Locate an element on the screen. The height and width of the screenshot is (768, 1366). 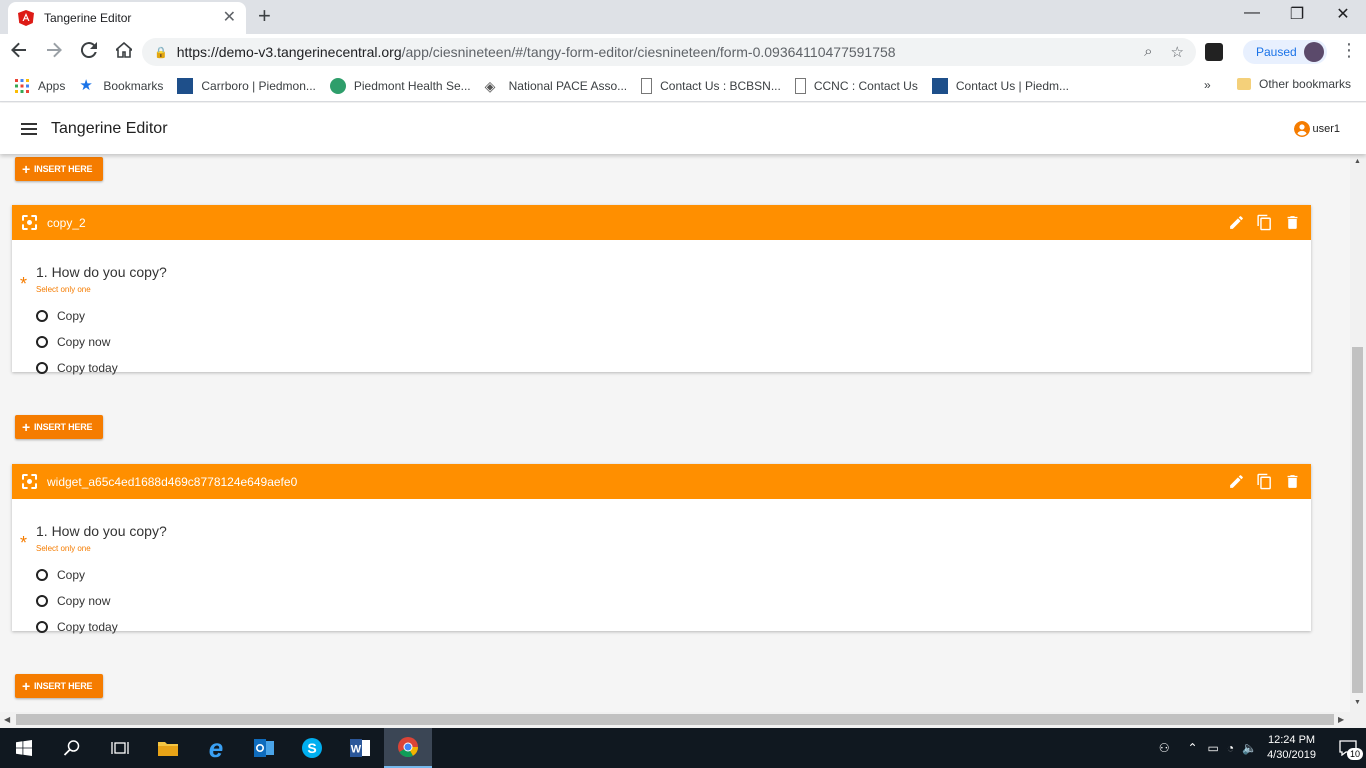
focus-icon is located at coordinates (29, 481).